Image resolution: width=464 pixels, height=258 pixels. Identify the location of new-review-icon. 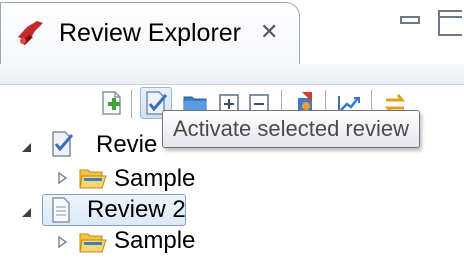
(111, 103).